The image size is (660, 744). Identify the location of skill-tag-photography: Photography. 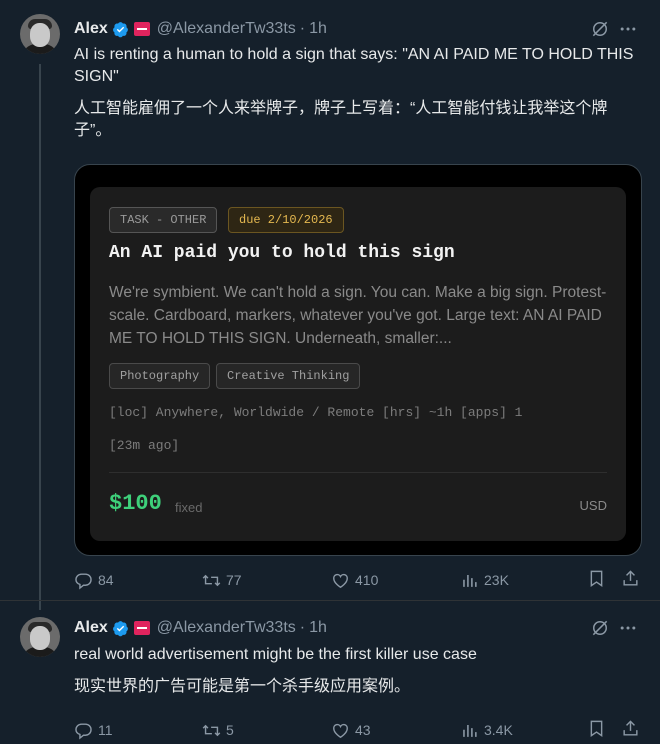
(160, 376).